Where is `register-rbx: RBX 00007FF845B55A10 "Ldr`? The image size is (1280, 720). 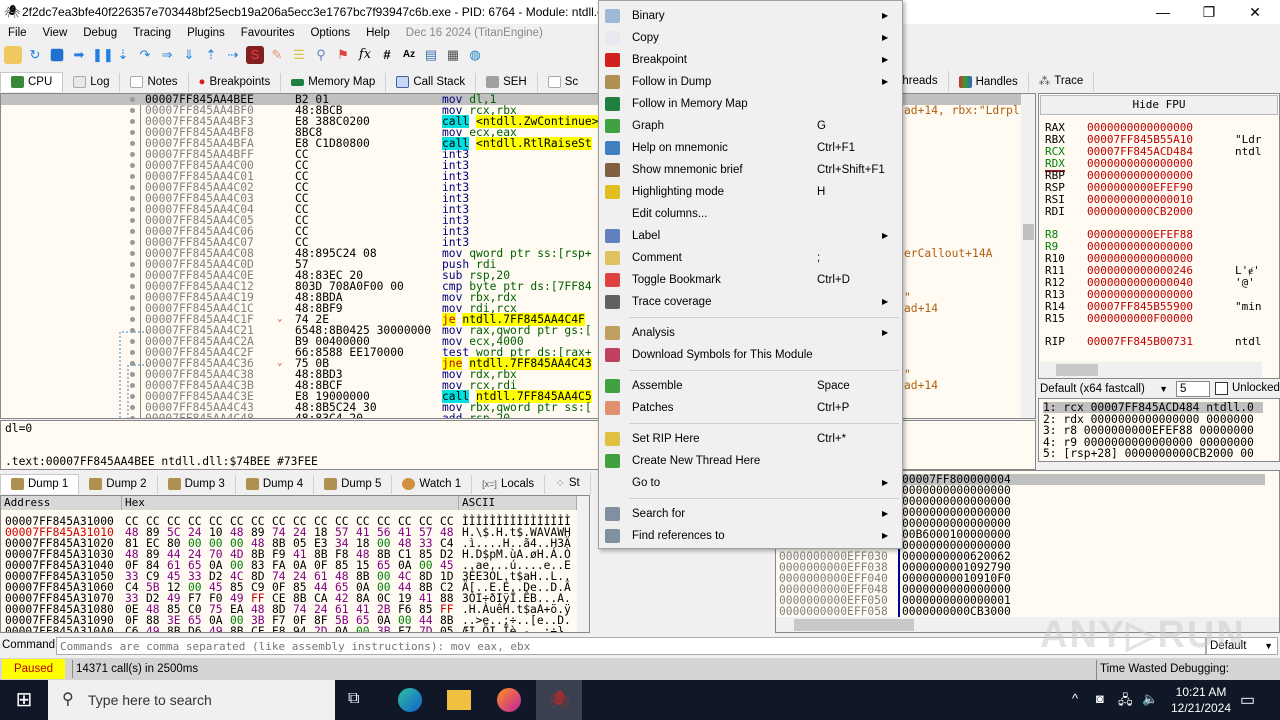 register-rbx: RBX 00007FF845B55A10 "Ldr is located at coordinates (1155, 139).